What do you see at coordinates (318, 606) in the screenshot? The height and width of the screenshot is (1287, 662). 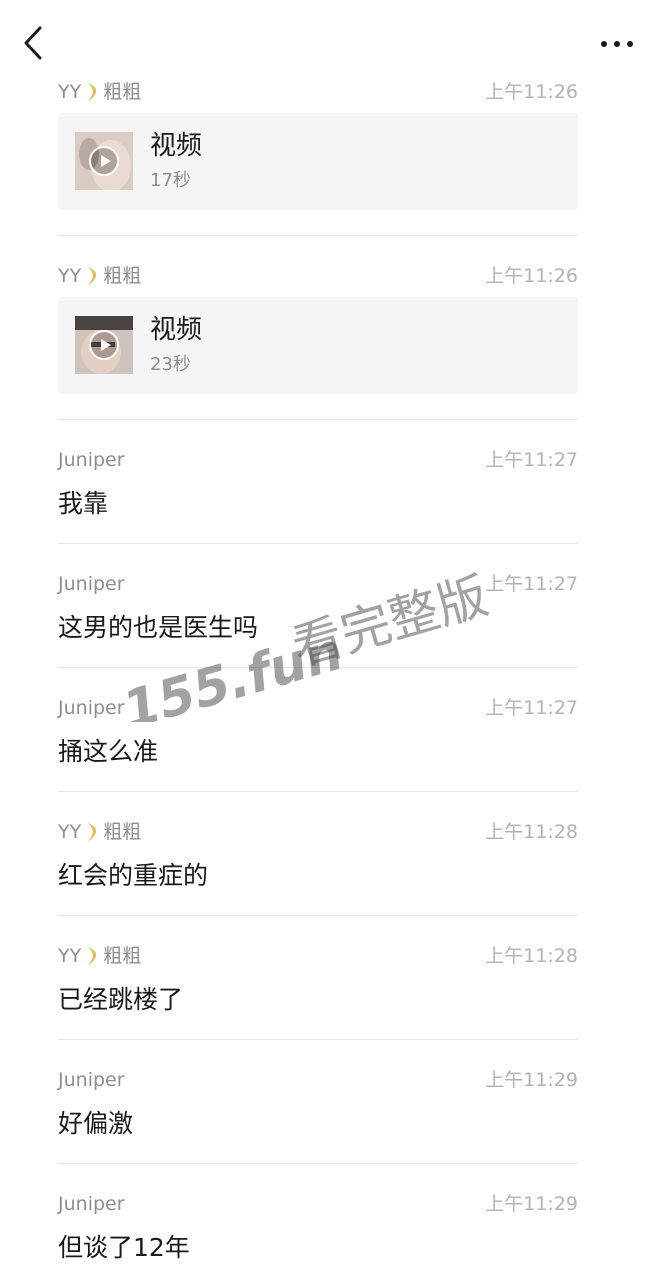 I see `list-item: Juniper 上午11:27 这男的也是医生吗` at bounding box center [318, 606].